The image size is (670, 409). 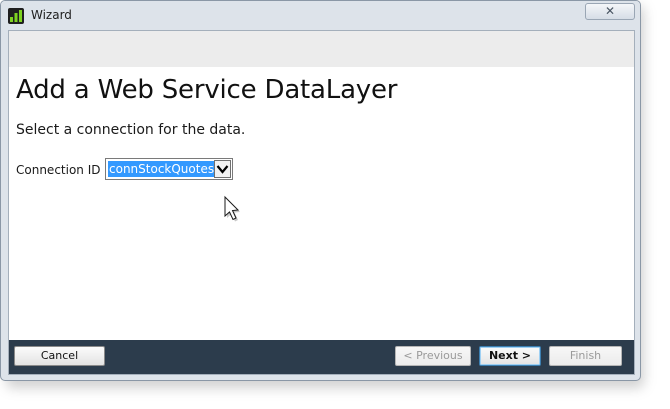 What do you see at coordinates (58, 170) in the screenshot?
I see `connection-id-label: Connection ID` at bounding box center [58, 170].